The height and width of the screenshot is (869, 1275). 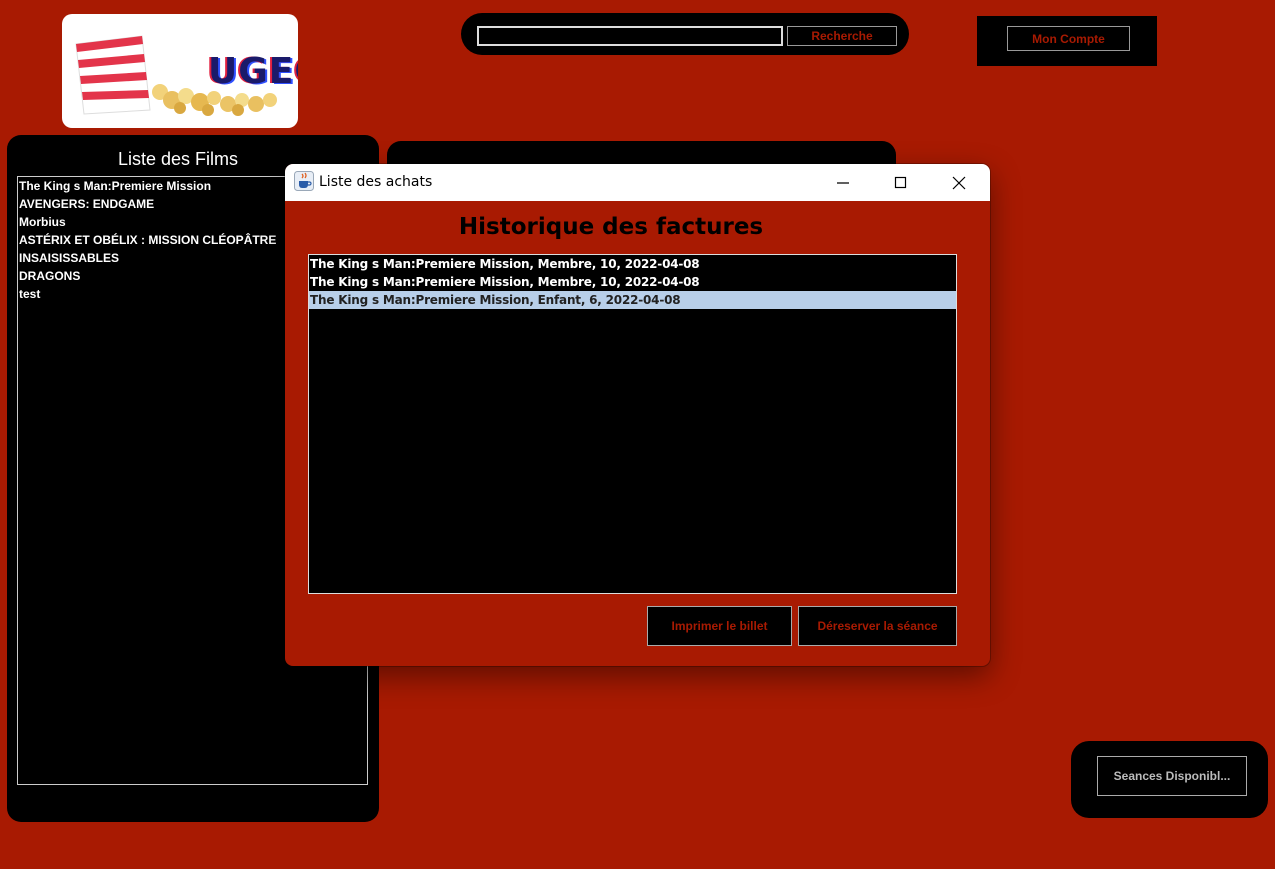 I want to click on logo-text: UGECE, so click(x=253, y=71).